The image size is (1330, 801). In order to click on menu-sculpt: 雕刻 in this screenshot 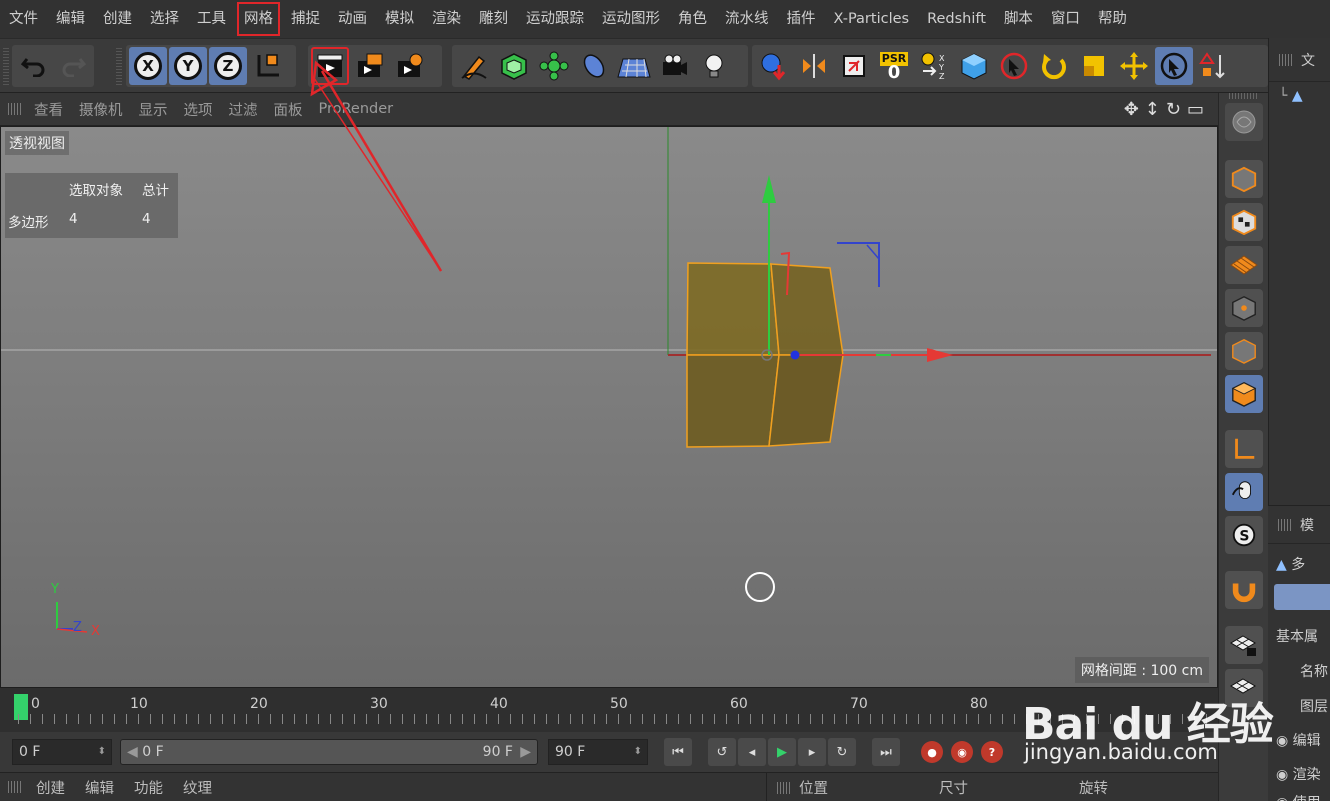, I will do `click(493, 19)`.